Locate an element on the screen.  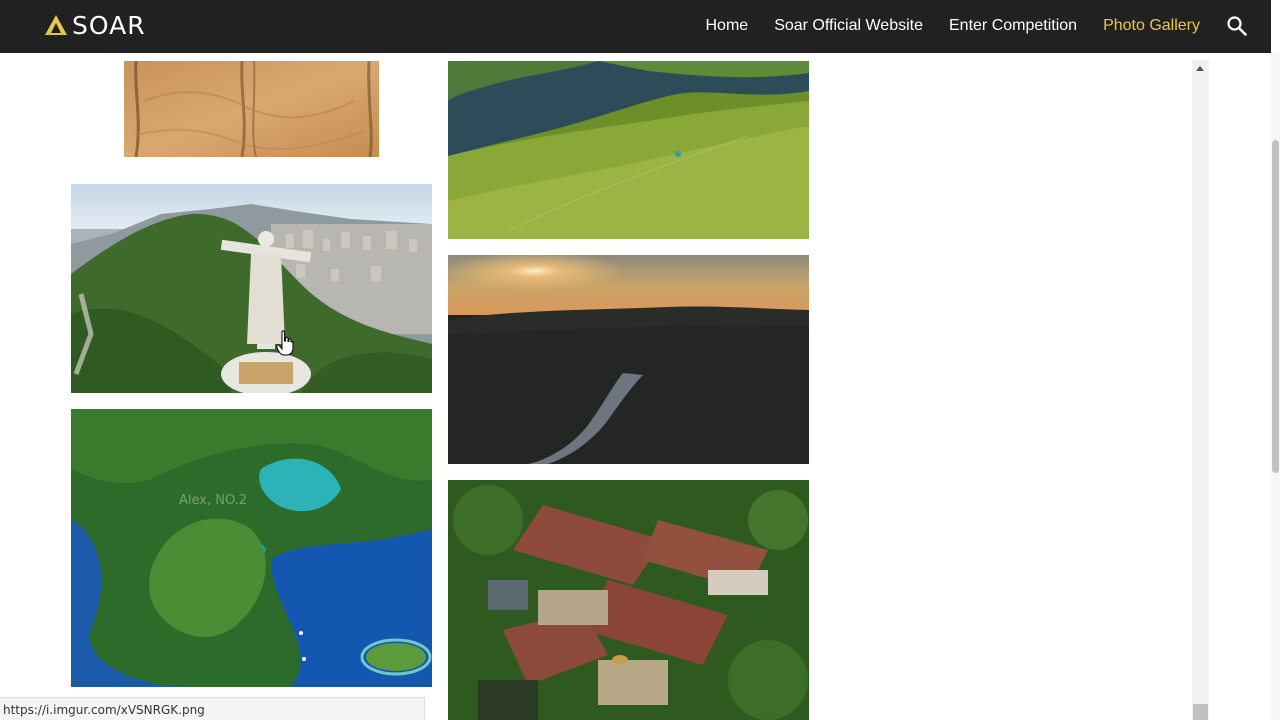
page-scrollbar is located at coordinates (1275, 386).